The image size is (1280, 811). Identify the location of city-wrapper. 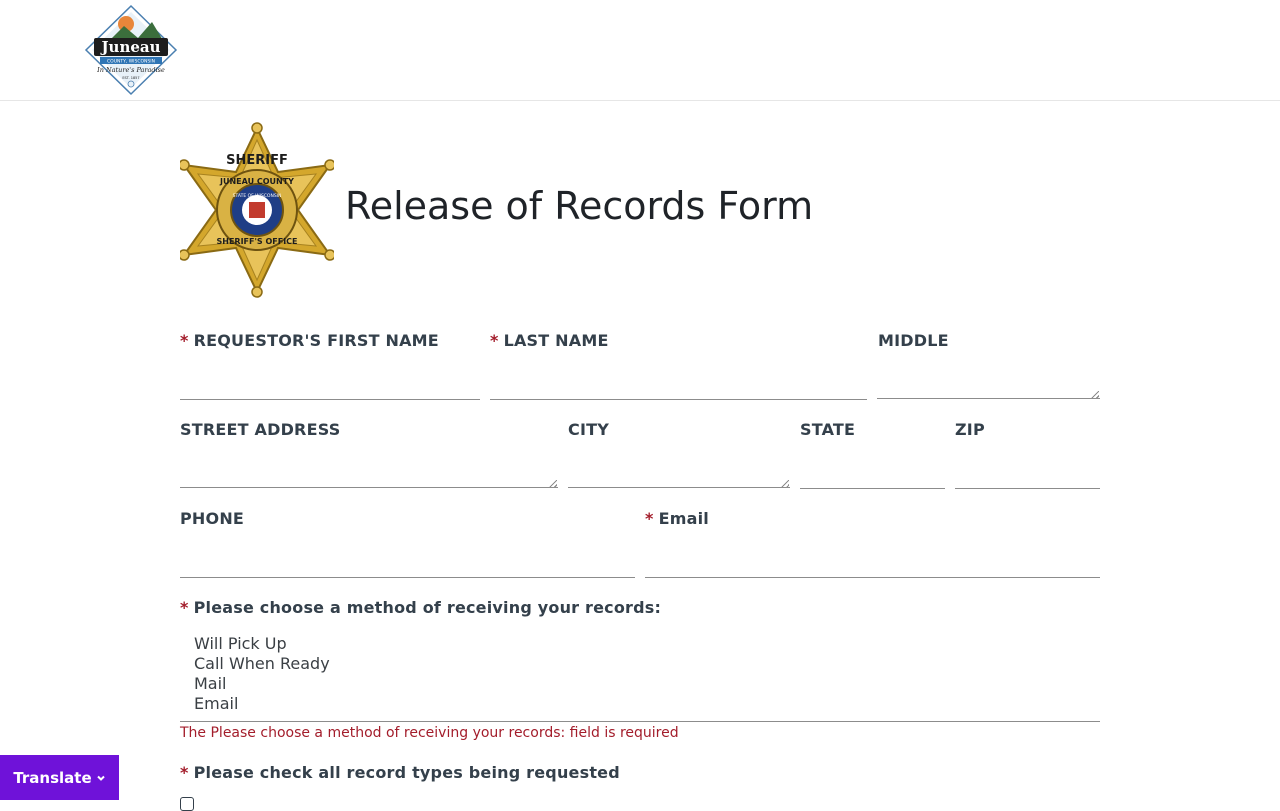
(679, 473).